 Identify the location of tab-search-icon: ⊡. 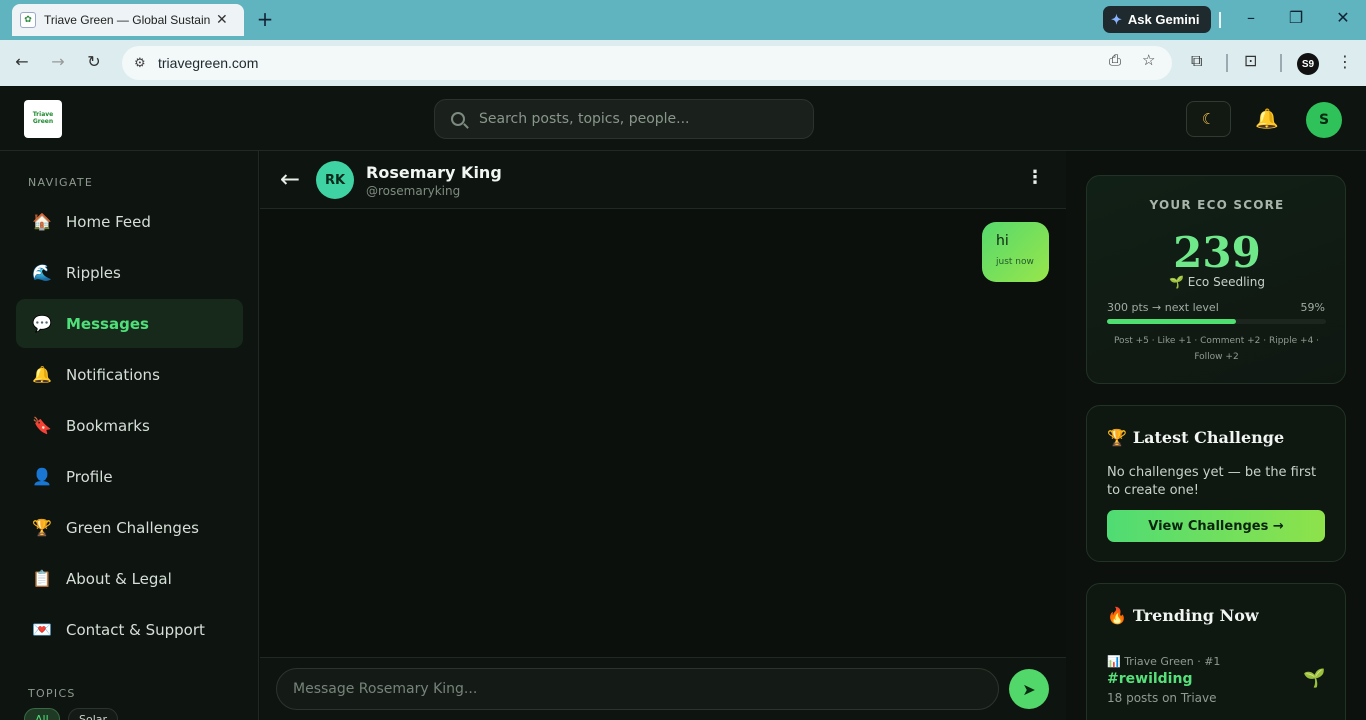
(1250, 60).